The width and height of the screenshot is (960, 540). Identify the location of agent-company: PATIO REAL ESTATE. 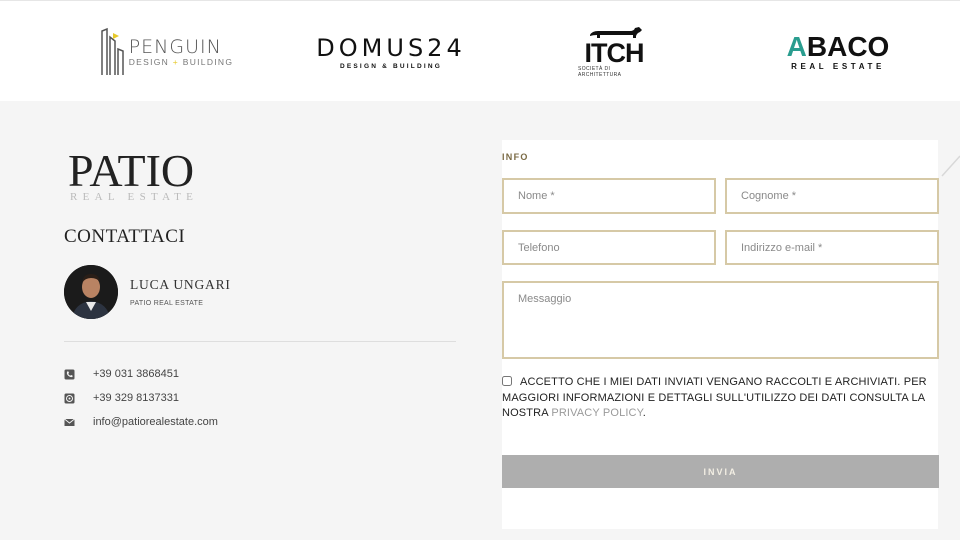
(167, 303).